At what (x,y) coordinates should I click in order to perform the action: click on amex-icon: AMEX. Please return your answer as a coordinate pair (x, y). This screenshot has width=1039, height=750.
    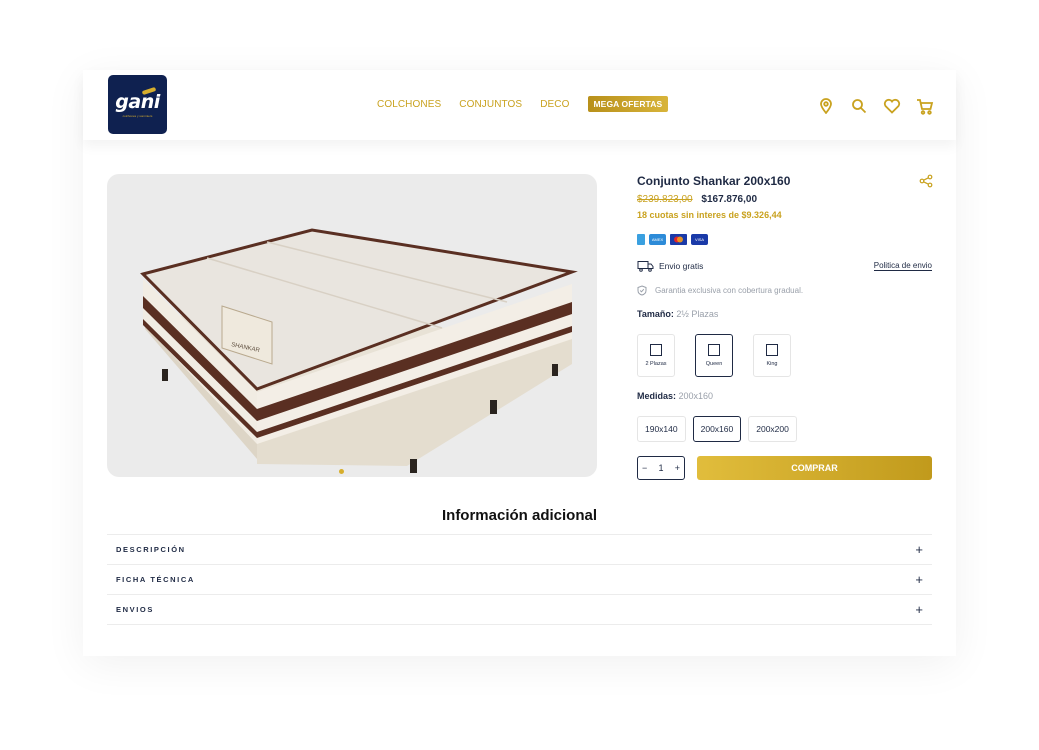
    Looking at the image, I should click on (657, 239).